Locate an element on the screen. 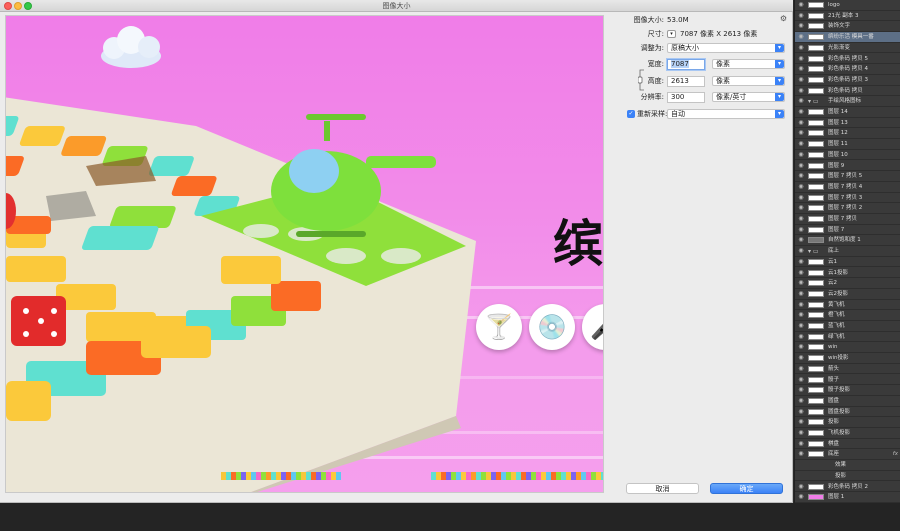  resample-checkbox: ✓ is located at coordinates (631, 114).